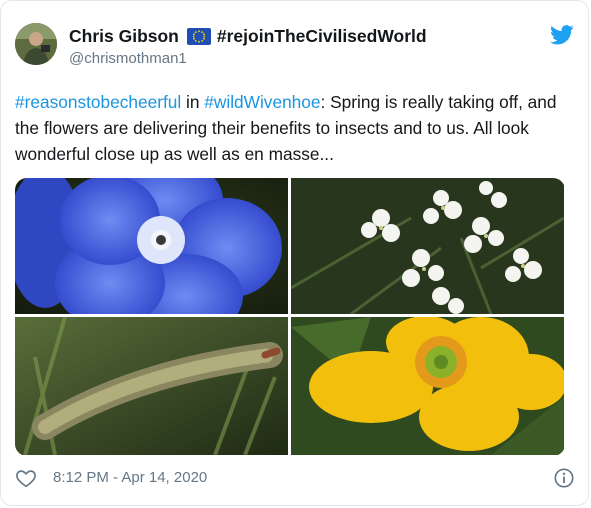 The width and height of the screenshot is (591, 508). I want to click on bio-hashtag: #rejoinTheCivilisedWorld, so click(321, 36).